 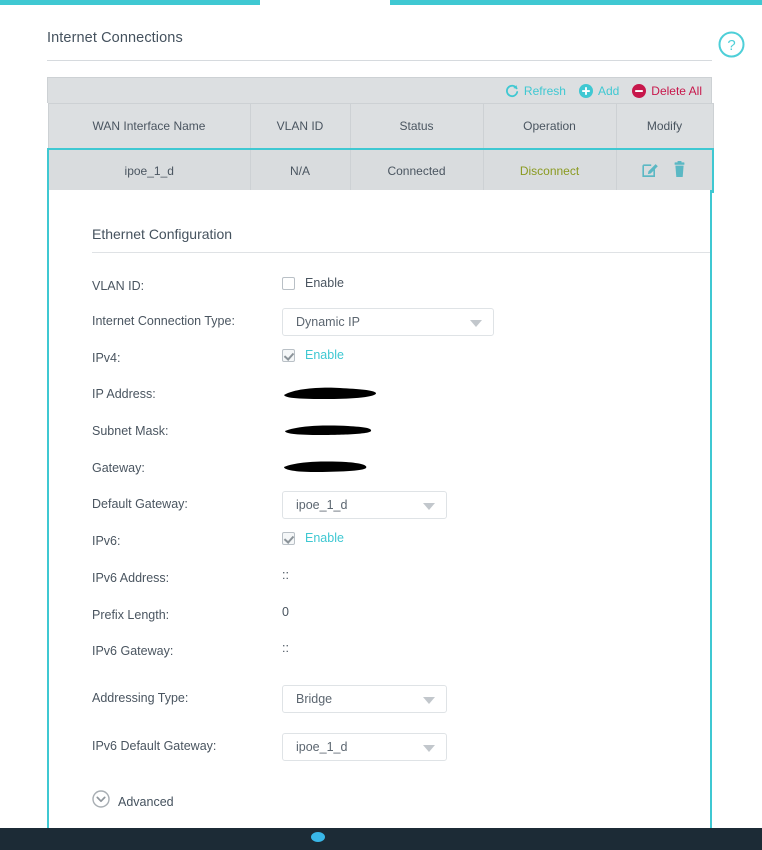 What do you see at coordinates (124, 394) in the screenshot?
I see `label-ip-address: IP Address:` at bounding box center [124, 394].